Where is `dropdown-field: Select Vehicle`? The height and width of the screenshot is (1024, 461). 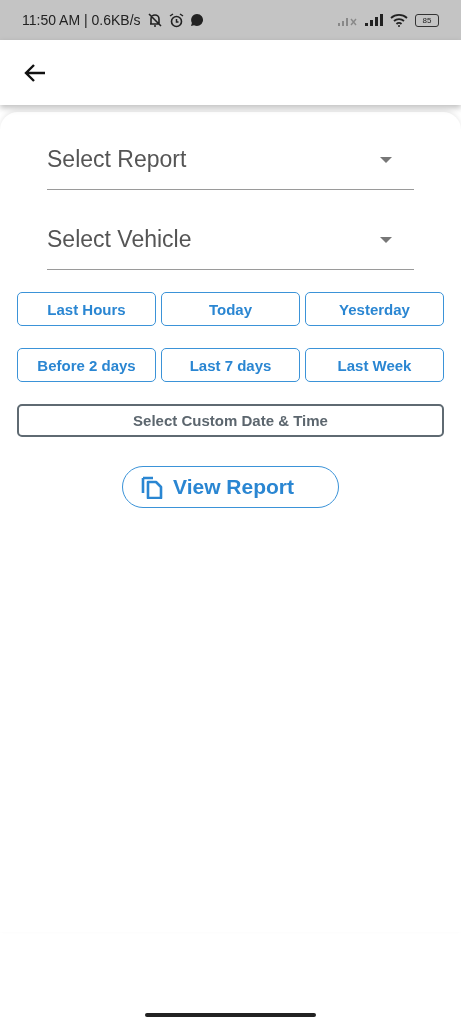
dropdown-field: Select Vehicle is located at coordinates (230, 236).